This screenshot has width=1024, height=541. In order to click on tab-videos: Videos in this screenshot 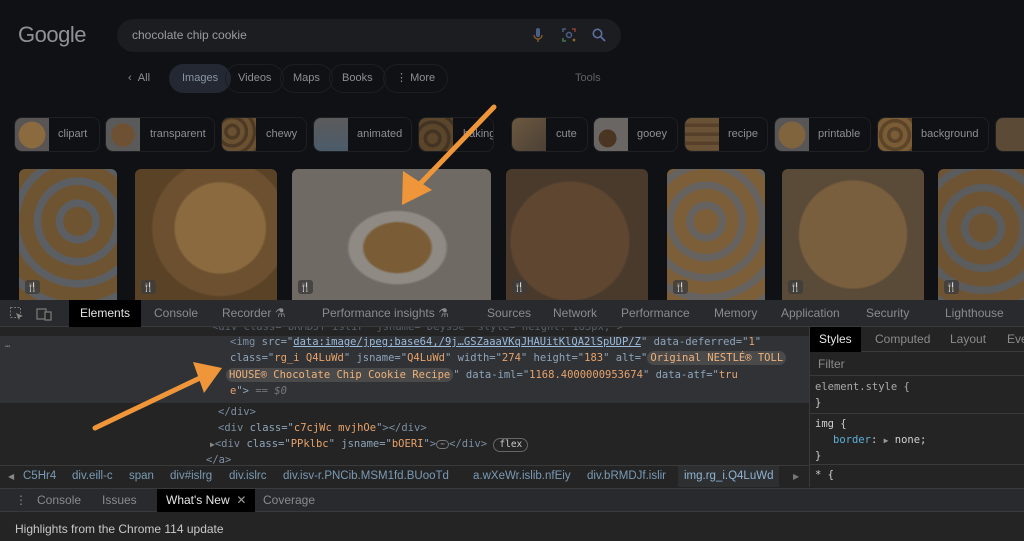, I will do `click(255, 78)`.